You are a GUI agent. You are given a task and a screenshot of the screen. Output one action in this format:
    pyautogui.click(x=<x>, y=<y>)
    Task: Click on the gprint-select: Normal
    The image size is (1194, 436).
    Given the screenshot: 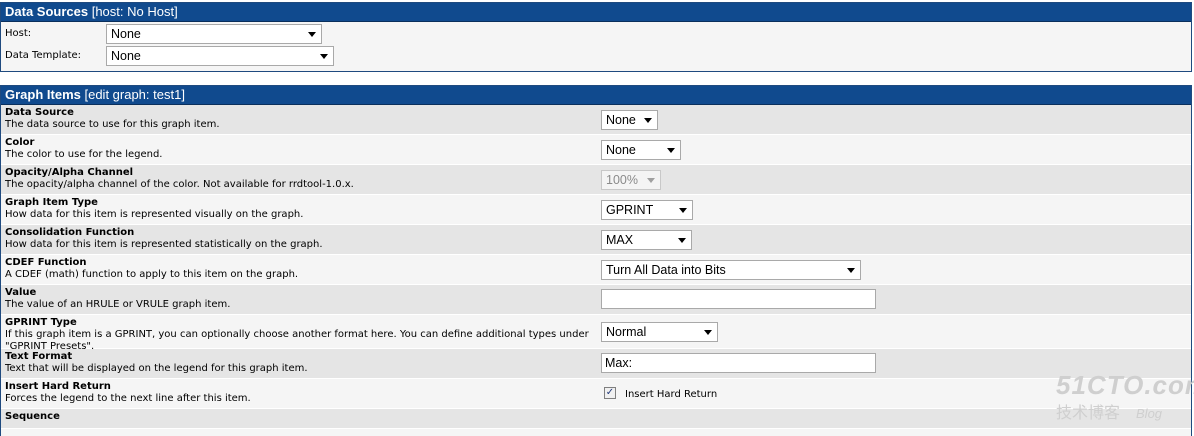 What is the action you would take?
    pyautogui.click(x=659, y=332)
    